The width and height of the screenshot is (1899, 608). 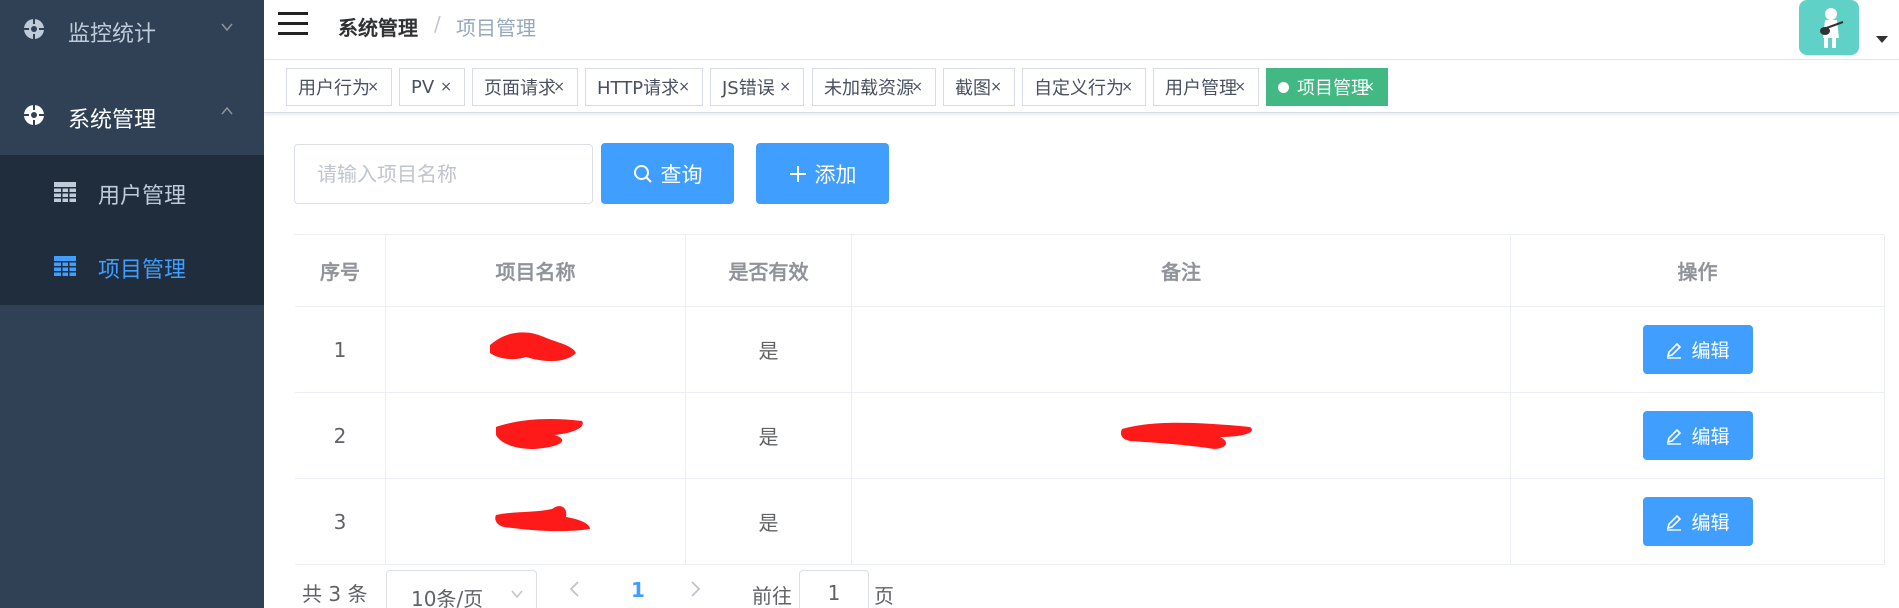 I want to click on table-row: 1 是 编辑, so click(x=1090, y=350).